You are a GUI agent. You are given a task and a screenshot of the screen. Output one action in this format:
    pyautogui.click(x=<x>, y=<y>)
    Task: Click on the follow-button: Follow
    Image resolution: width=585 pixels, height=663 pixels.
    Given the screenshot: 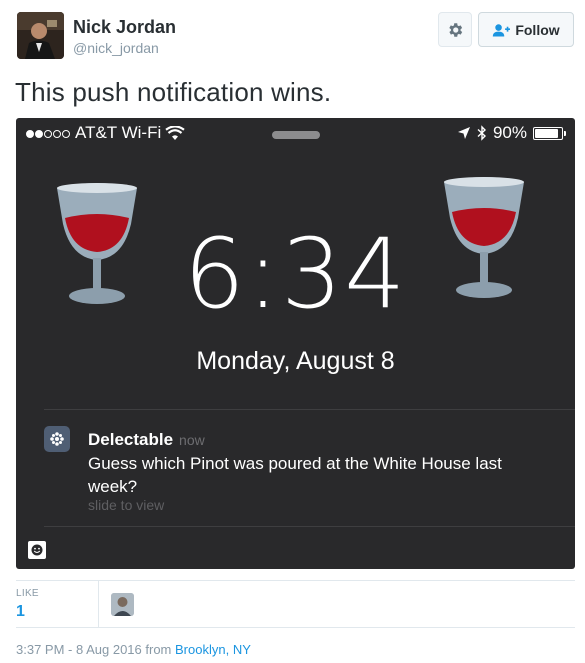 What is the action you would take?
    pyautogui.click(x=526, y=29)
    